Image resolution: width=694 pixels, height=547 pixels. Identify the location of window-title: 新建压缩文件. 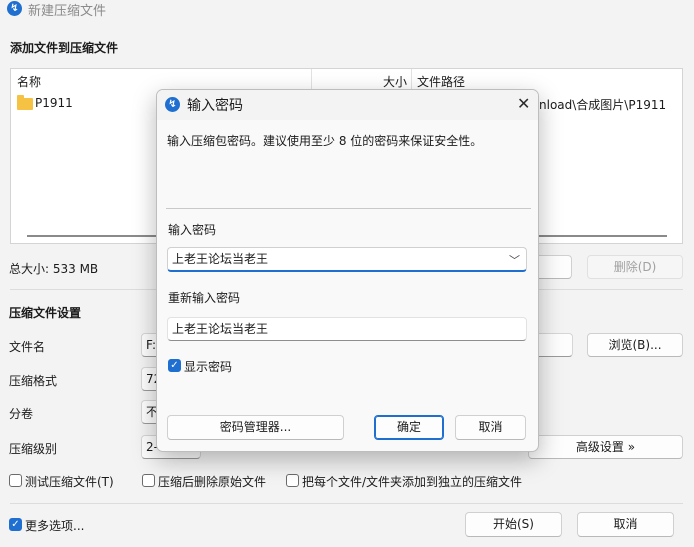
(67, 11).